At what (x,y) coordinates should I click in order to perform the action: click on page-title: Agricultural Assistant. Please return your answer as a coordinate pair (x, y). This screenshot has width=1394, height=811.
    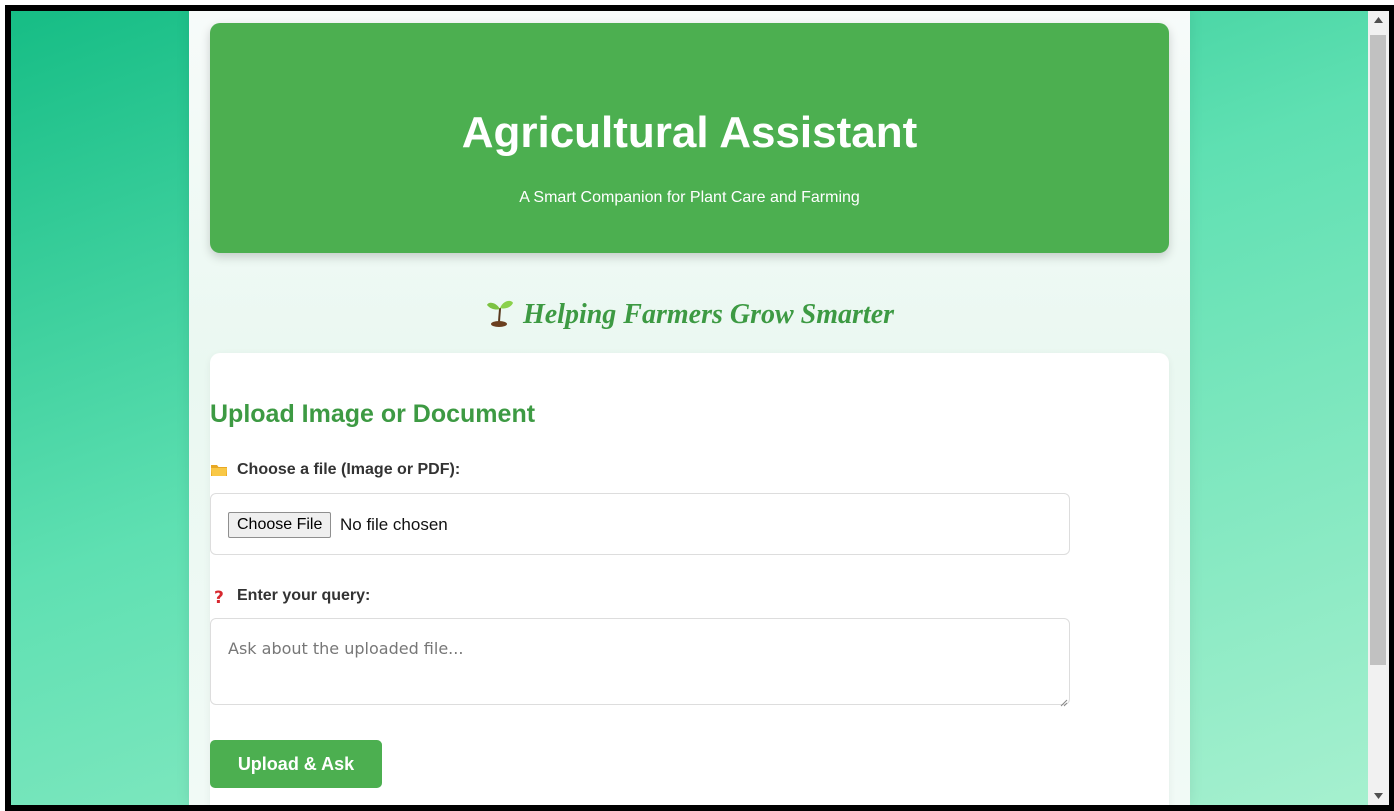
    Looking at the image, I should click on (689, 132).